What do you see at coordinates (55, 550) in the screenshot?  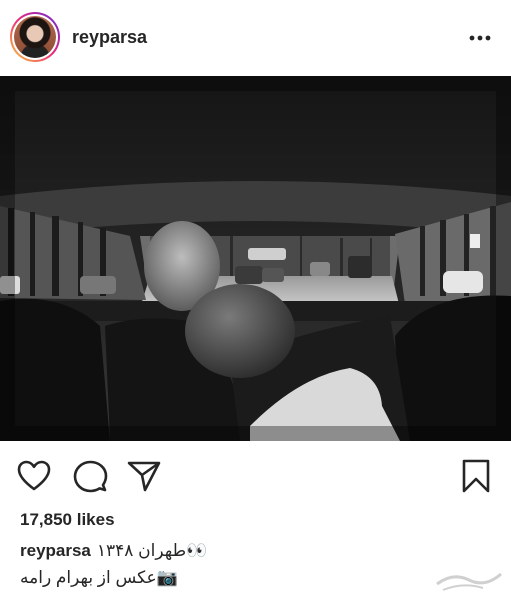 I see `caption-username: reyparsa` at bounding box center [55, 550].